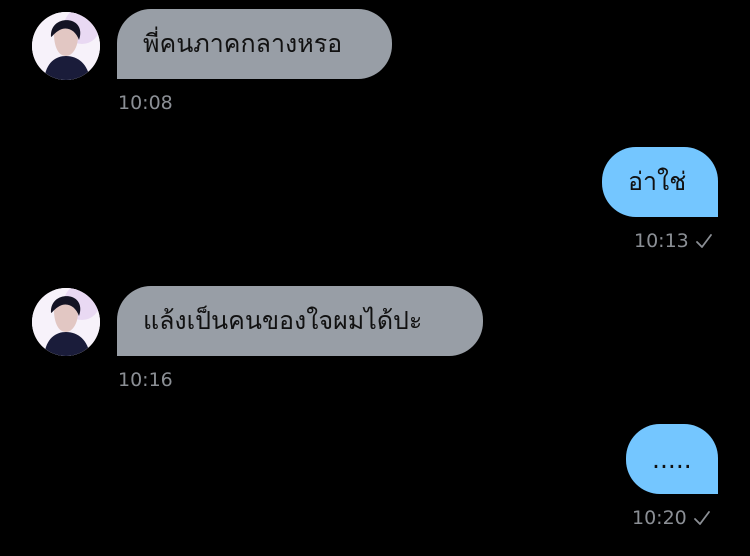 This screenshot has height=556, width=750. I want to click on message-timestamp: 10:08, so click(145, 103).